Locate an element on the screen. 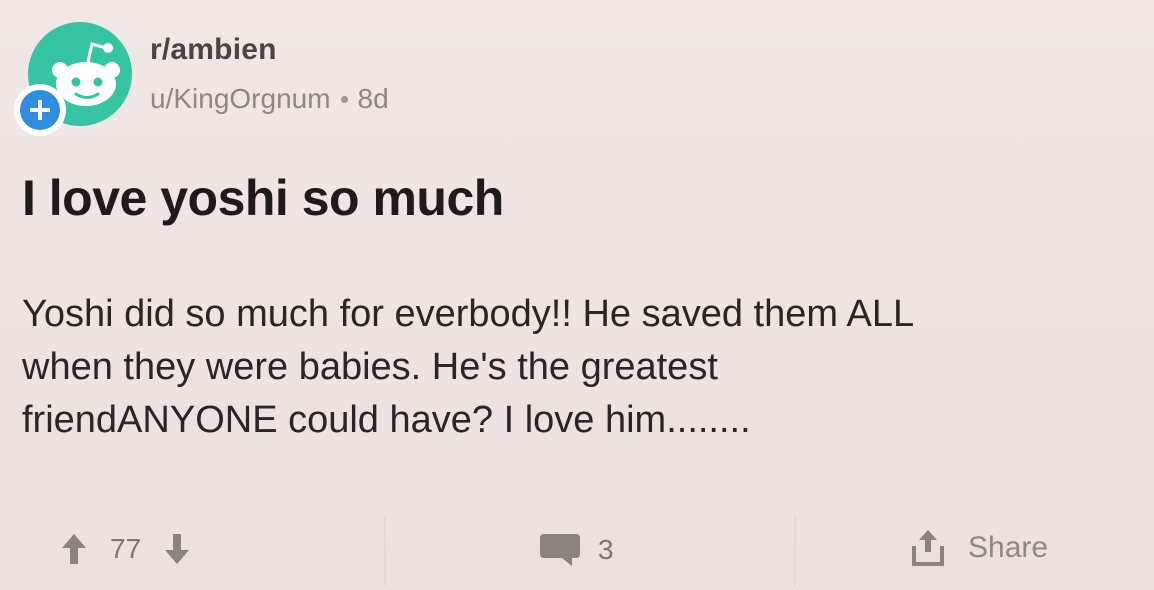  author-name: u/KingOrgnum is located at coordinates (240, 99).